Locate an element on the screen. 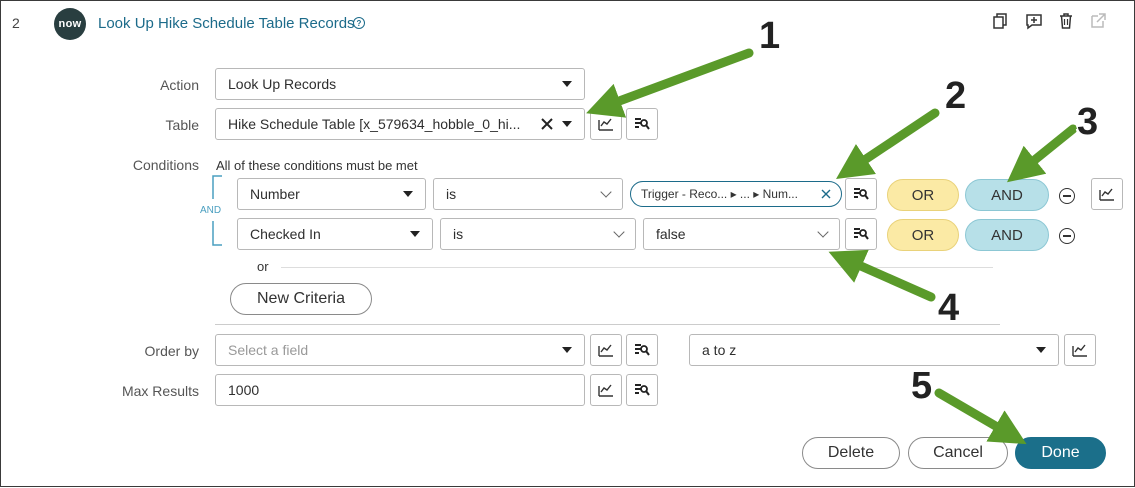  annotation-number-5: 5 is located at coordinates (922, 386).